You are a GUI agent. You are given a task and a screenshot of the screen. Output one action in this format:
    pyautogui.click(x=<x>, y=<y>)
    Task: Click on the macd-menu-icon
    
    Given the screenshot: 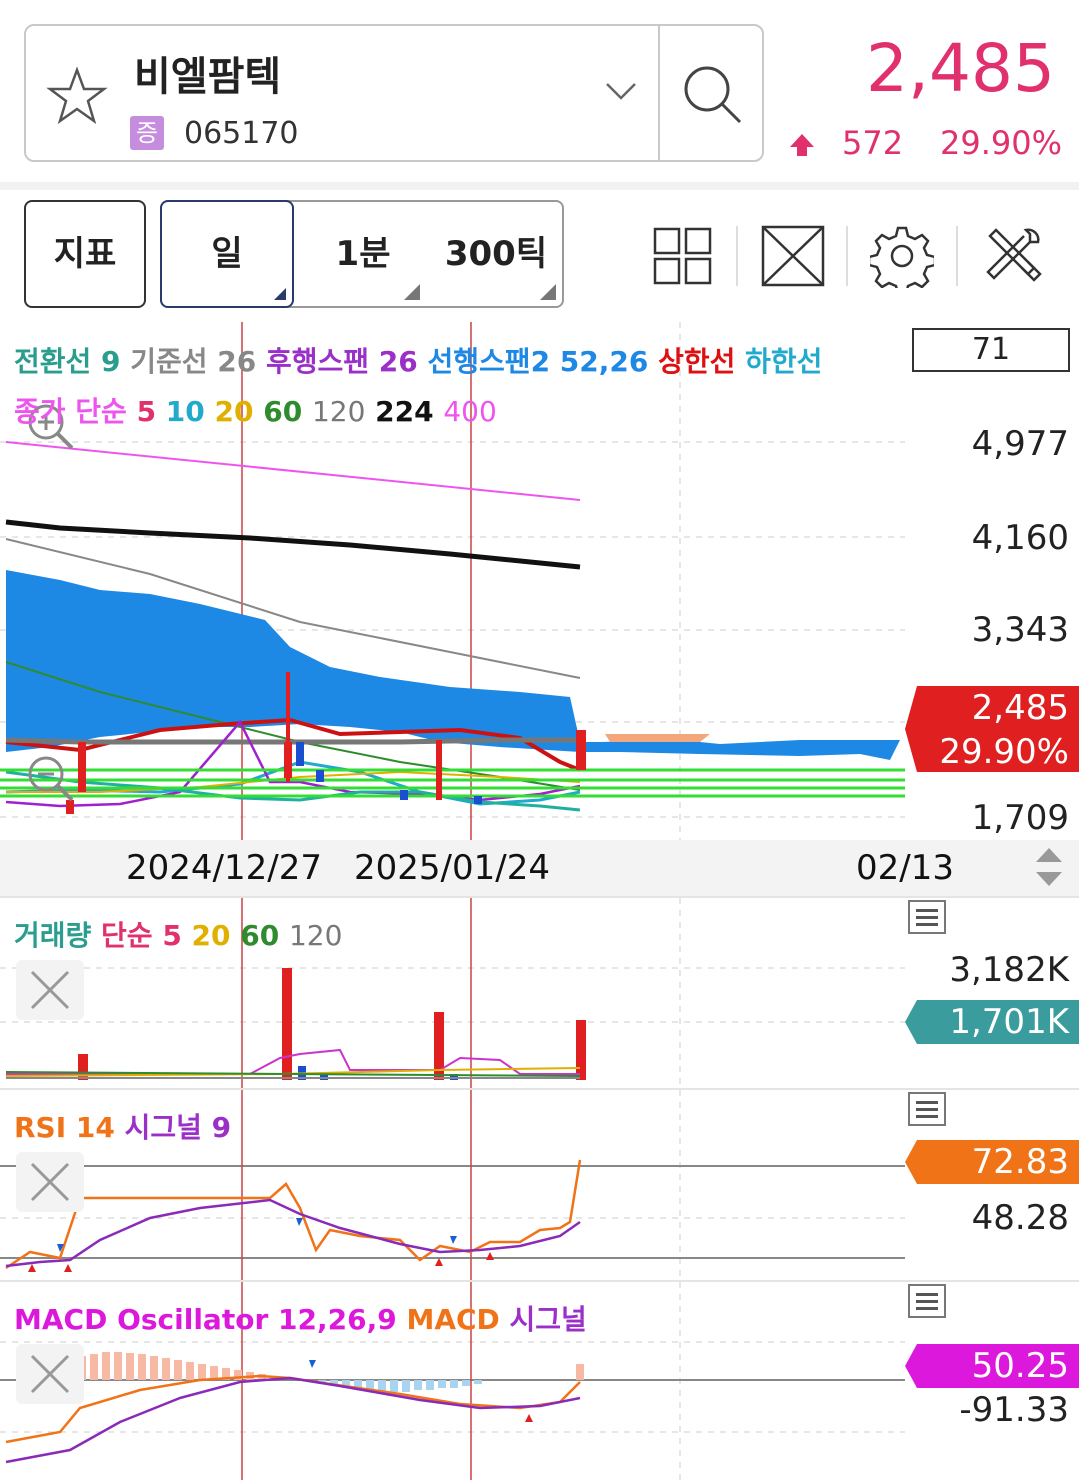 What is the action you would take?
    pyautogui.click(x=927, y=1301)
    